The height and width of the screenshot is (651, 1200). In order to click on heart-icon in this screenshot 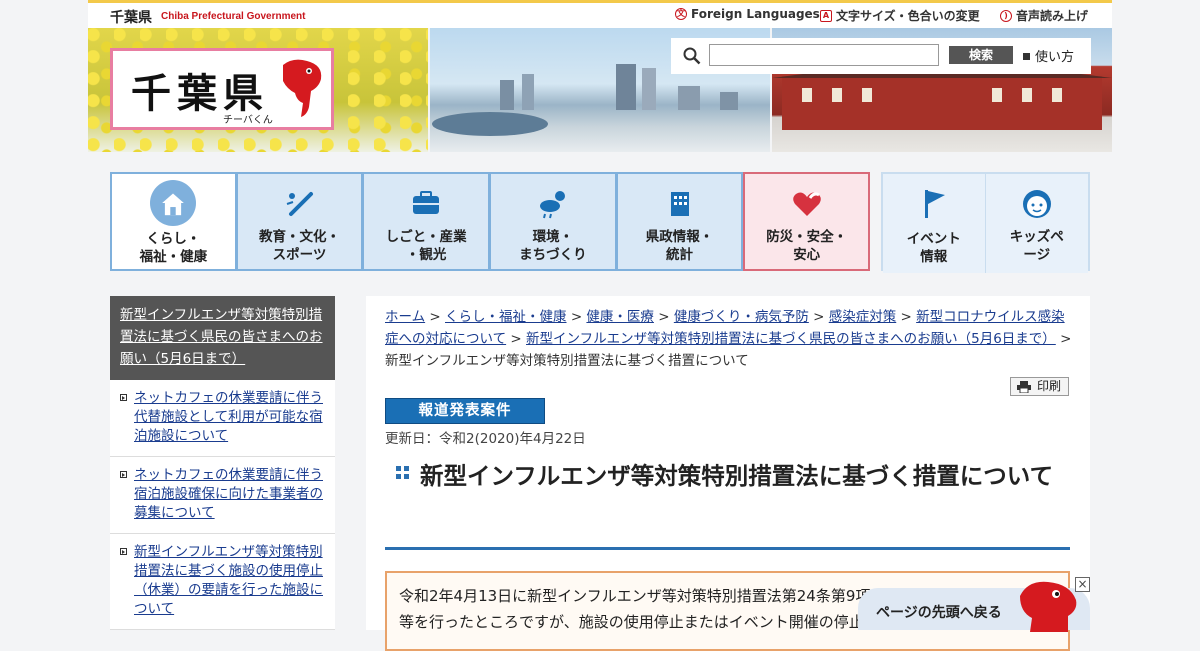, I will do `click(806, 204)`.